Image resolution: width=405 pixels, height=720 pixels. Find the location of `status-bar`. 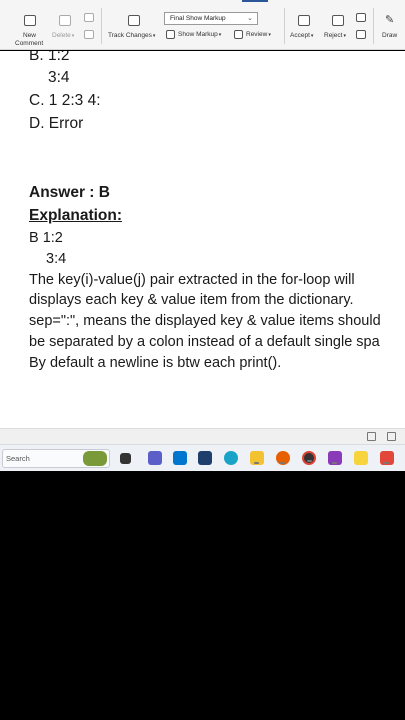

status-bar is located at coordinates (202, 436).